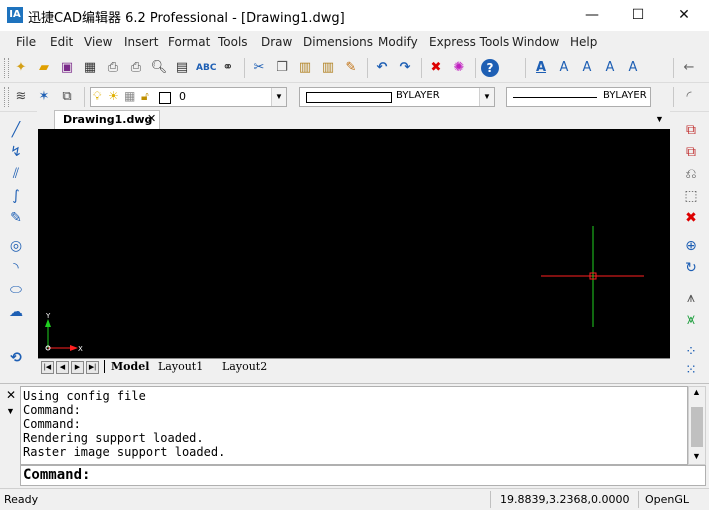 Image resolution: width=709 pixels, height=510 pixels. Describe the element at coordinates (689, 97) in the screenshot. I see `arc-icon: ◜` at that location.